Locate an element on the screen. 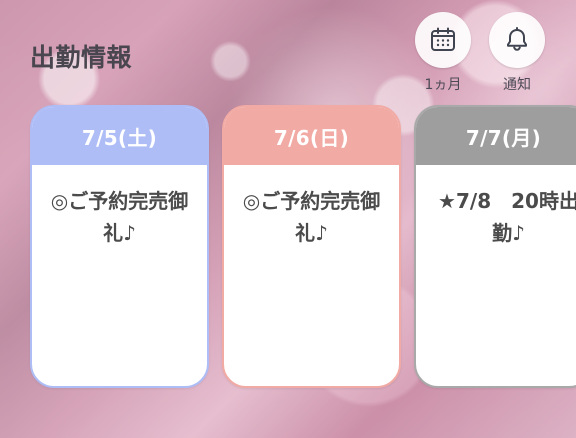 Image resolution: width=576 pixels, height=438 pixels. calendar-button: 1ヵ月 is located at coordinates (443, 54).